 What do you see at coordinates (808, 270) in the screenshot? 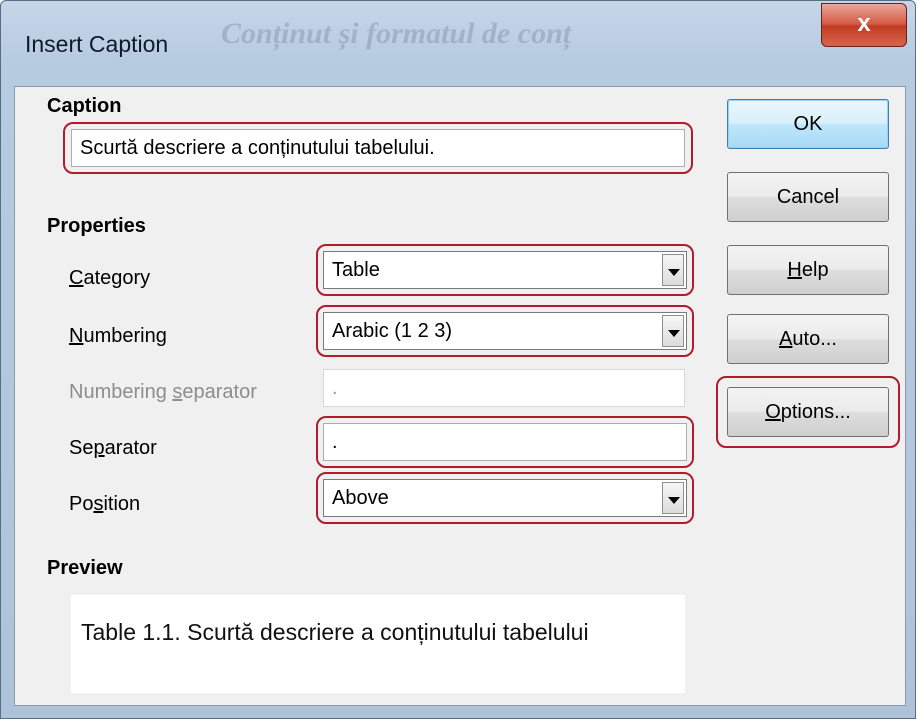
I see `help-button: Help` at bounding box center [808, 270].